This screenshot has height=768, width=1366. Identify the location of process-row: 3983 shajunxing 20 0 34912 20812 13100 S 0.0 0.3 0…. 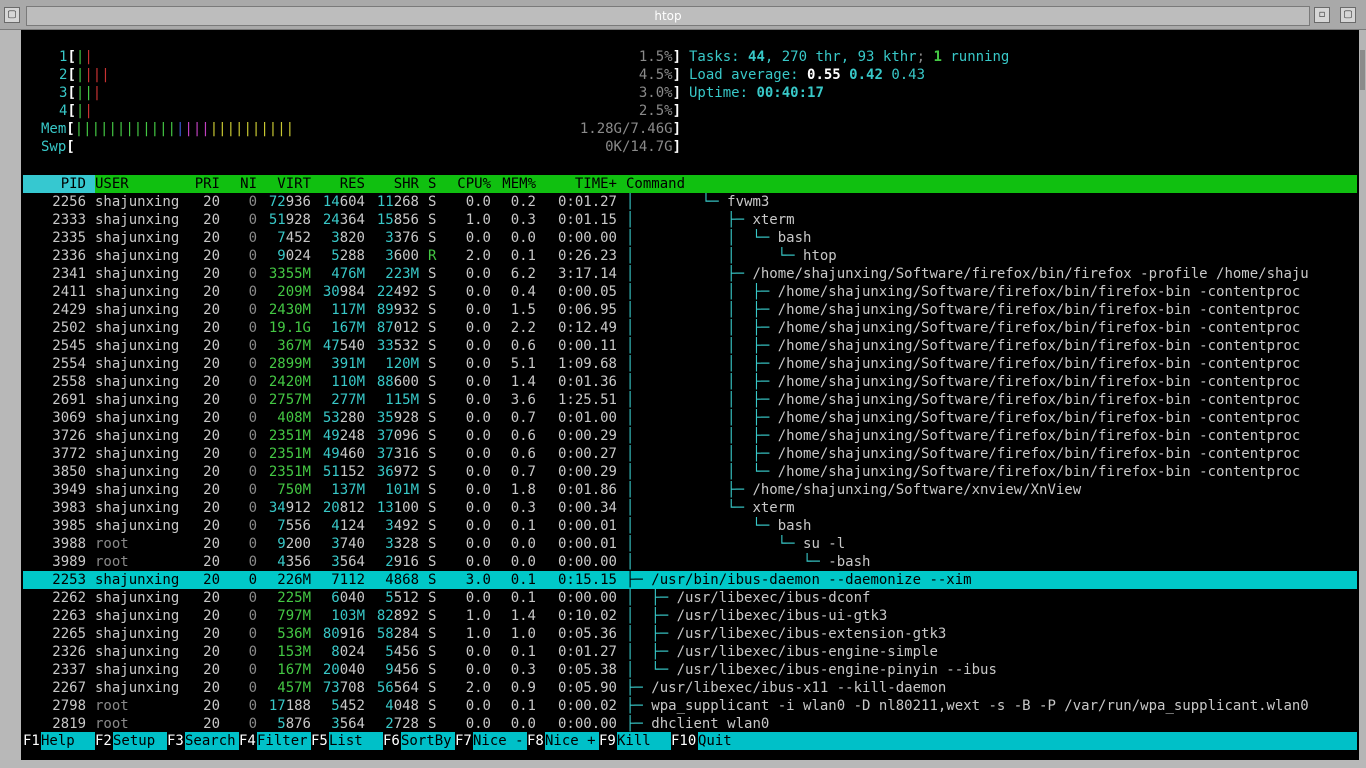
(690, 508).